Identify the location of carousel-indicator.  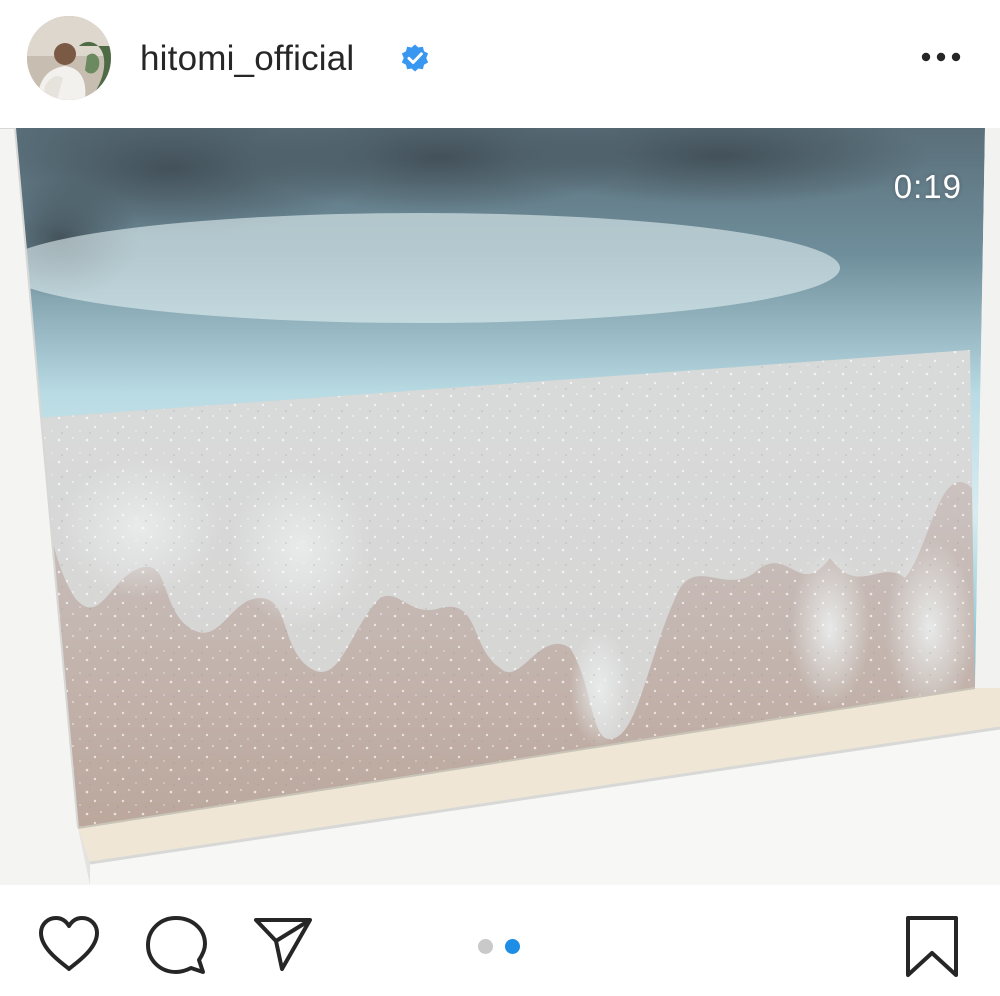
(501, 946).